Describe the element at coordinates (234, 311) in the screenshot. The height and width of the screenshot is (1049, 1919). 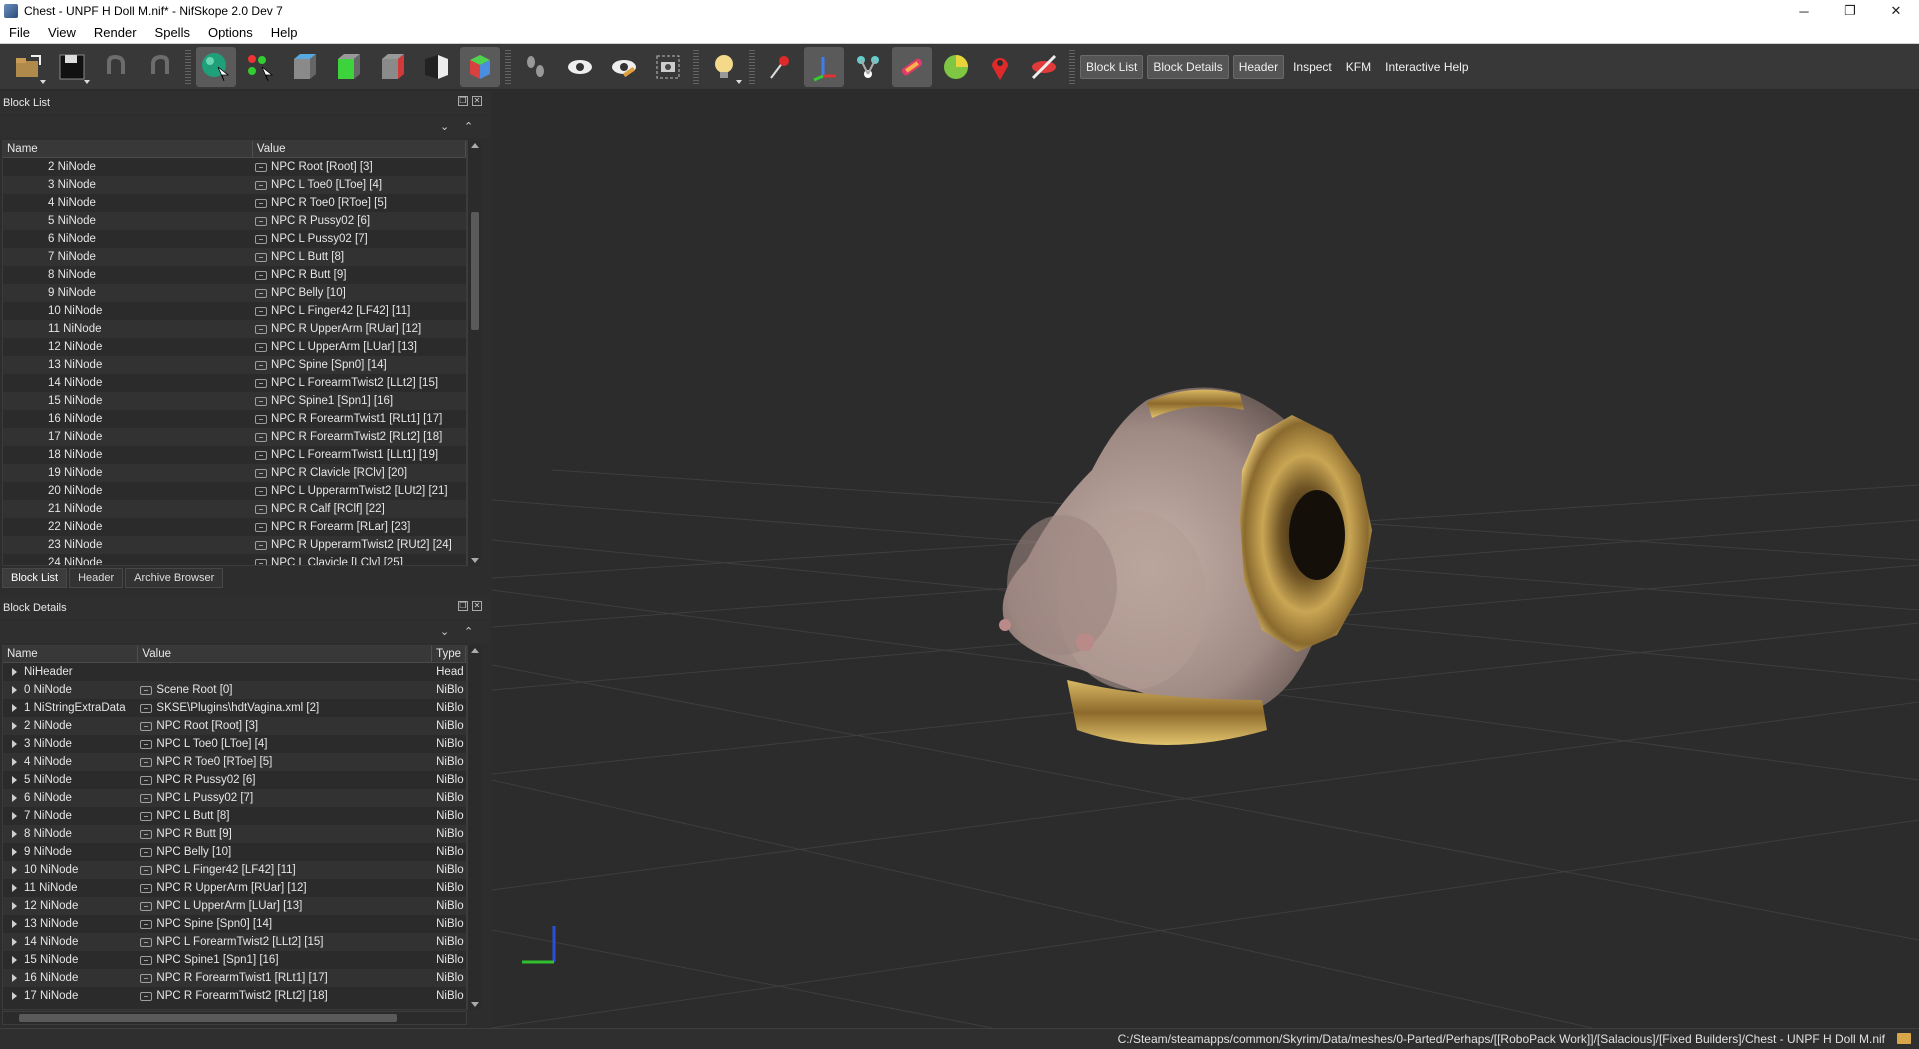
I see `table-row: 10 NiNode NPC L Finger42 [LF42] [11]` at that location.